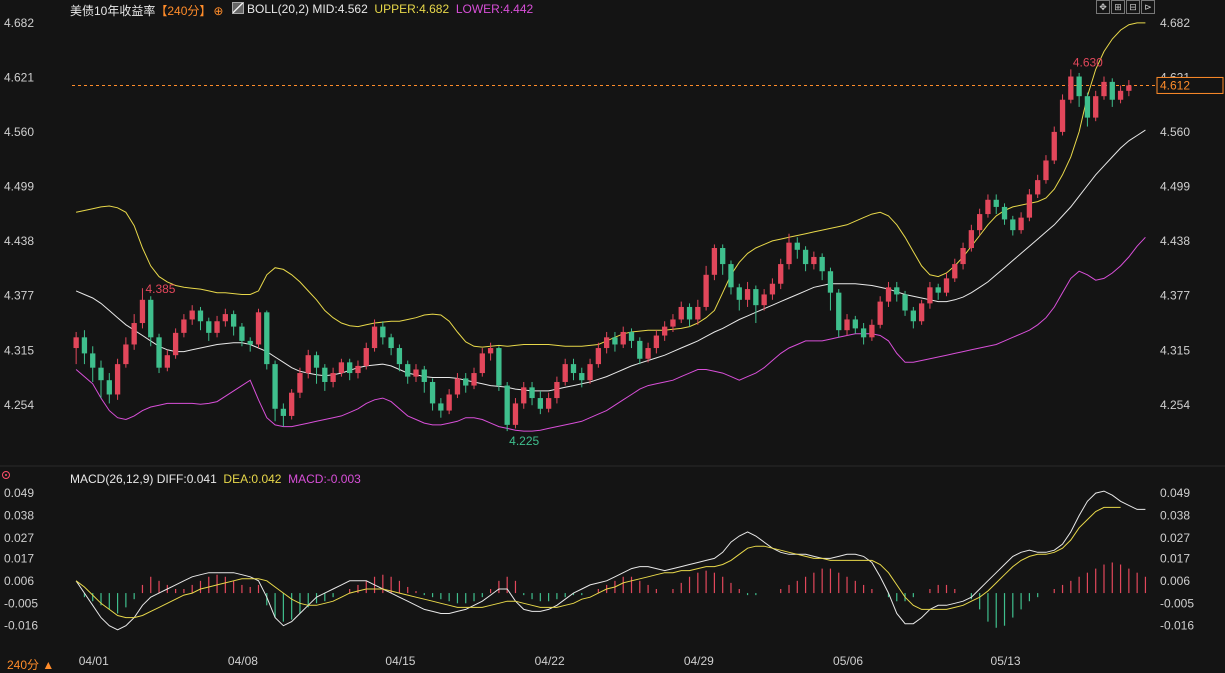  I want to click on price-tick-left: 4.254, so click(19, 405).